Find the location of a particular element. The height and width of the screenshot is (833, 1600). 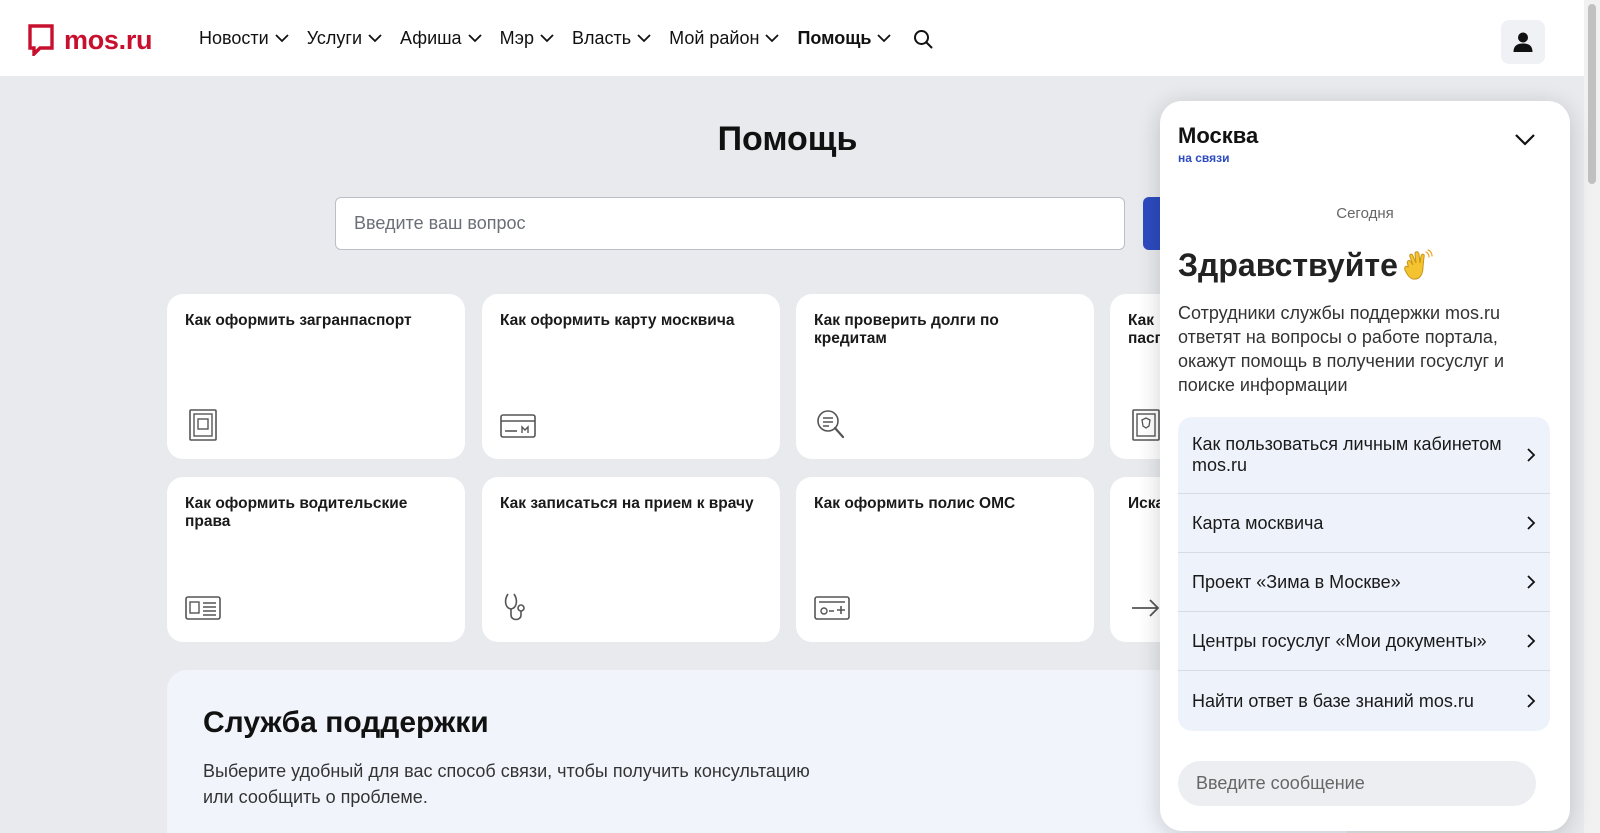

quick-reply-winter-project: Проект «Зима в Москве» is located at coordinates (1364, 582).